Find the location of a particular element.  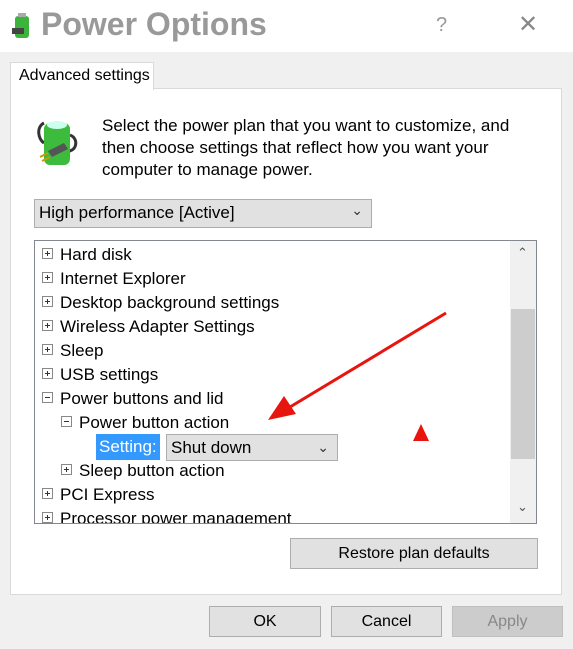

tab-advanced-settings: Advanced settings is located at coordinates (82, 76).